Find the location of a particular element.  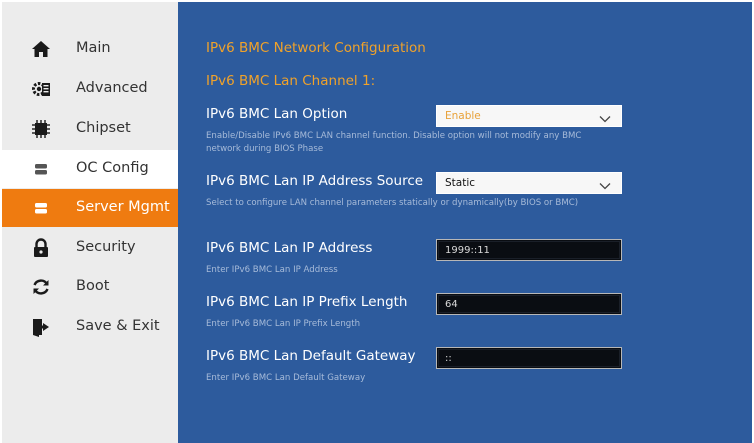

option-prefix-length-label: IPv6 BMC Lan IP Prefix Length is located at coordinates (307, 302).